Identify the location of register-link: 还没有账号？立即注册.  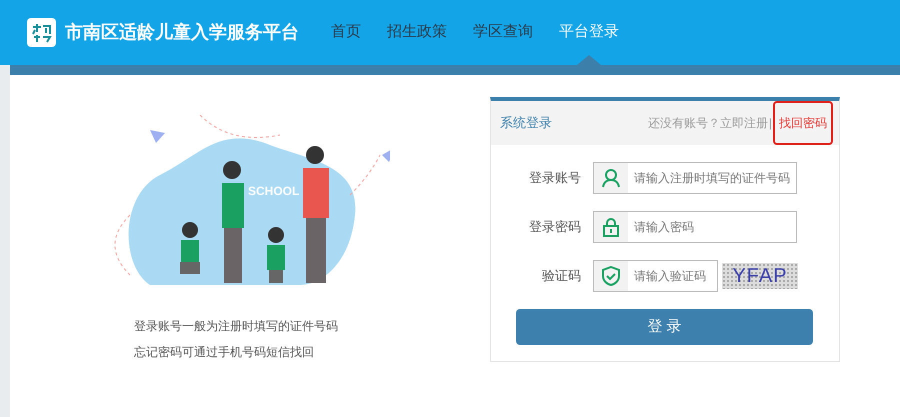
(708, 123).